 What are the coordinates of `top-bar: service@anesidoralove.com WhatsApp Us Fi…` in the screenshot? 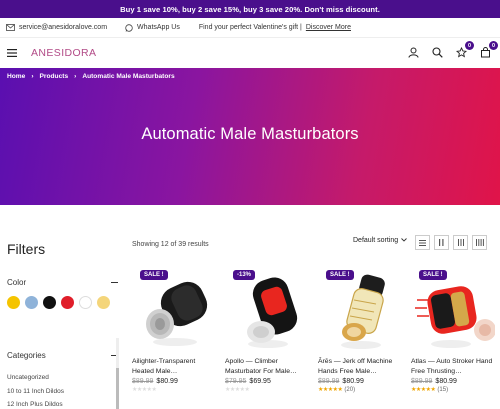 It's located at (250, 28).